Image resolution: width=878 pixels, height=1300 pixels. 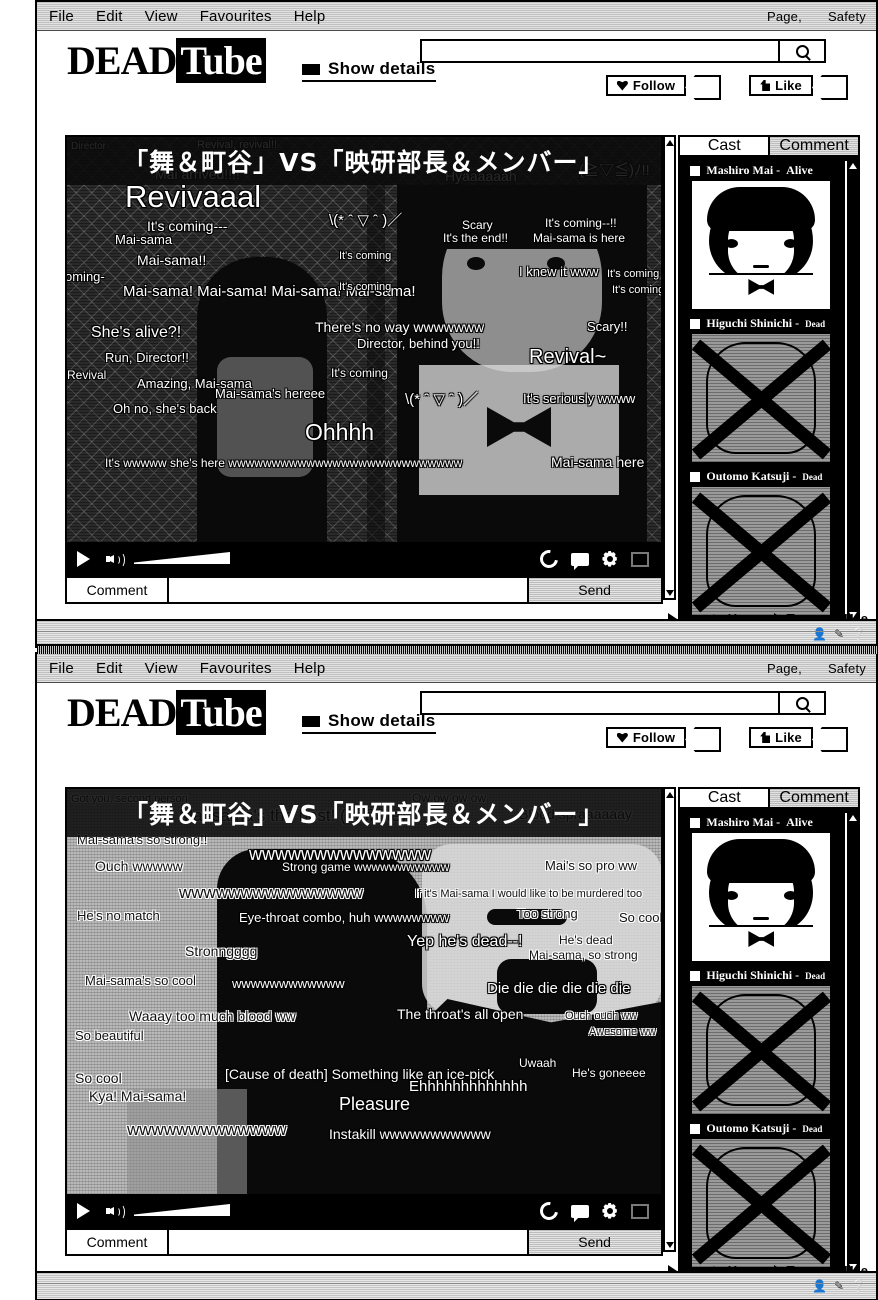 What do you see at coordinates (118, 590) in the screenshot?
I see `comment-label: Comment` at bounding box center [118, 590].